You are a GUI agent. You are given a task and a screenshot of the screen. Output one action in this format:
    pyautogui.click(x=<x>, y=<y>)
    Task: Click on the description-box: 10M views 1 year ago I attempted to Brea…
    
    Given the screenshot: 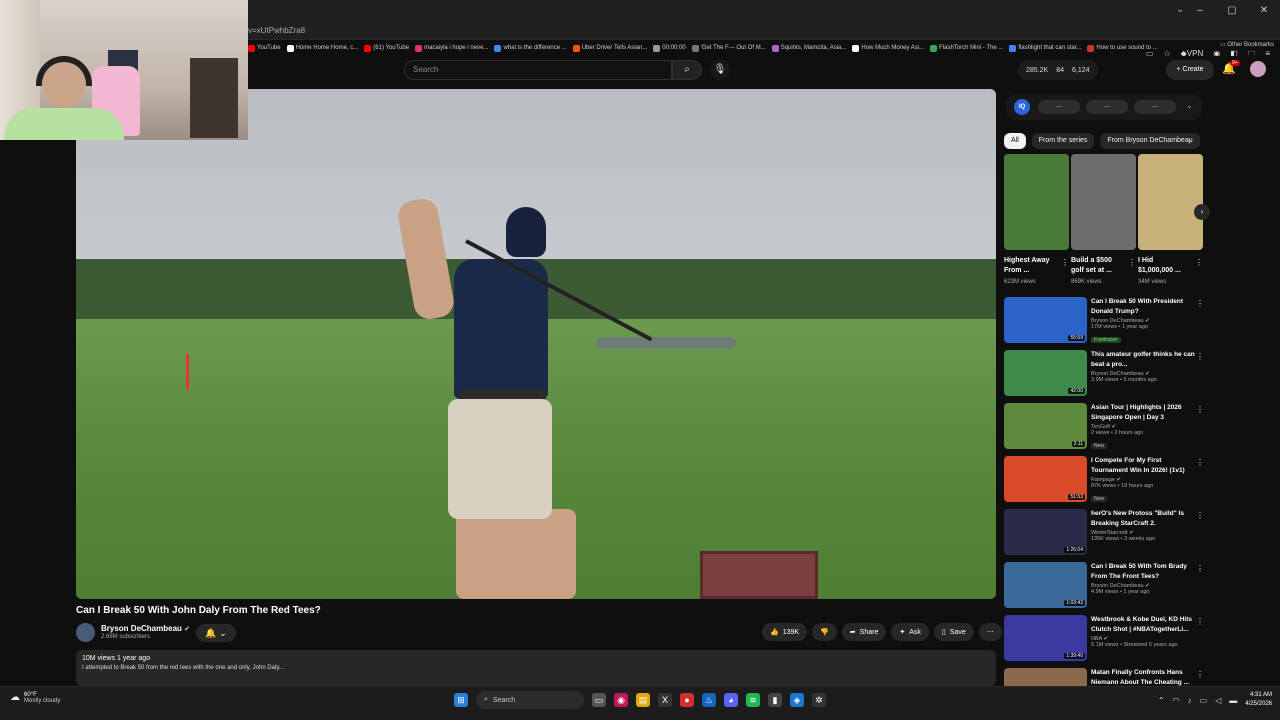 What is the action you would take?
    pyautogui.click(x=536, y=668)
    